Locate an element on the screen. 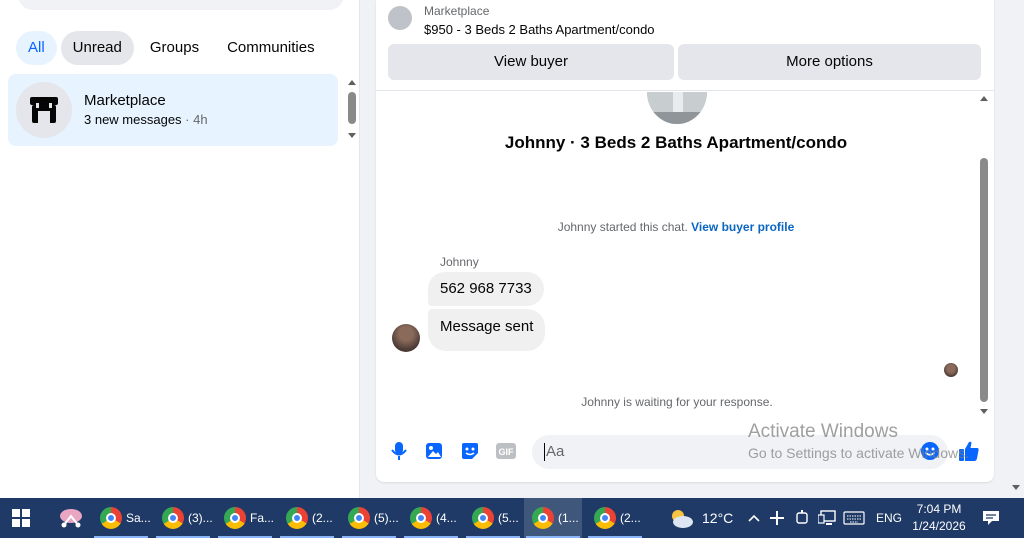 The width and height of the screenshot is (1024, 538). waiting-notice: Johnny is waiting for your response. is located at coordinates (677, 402).